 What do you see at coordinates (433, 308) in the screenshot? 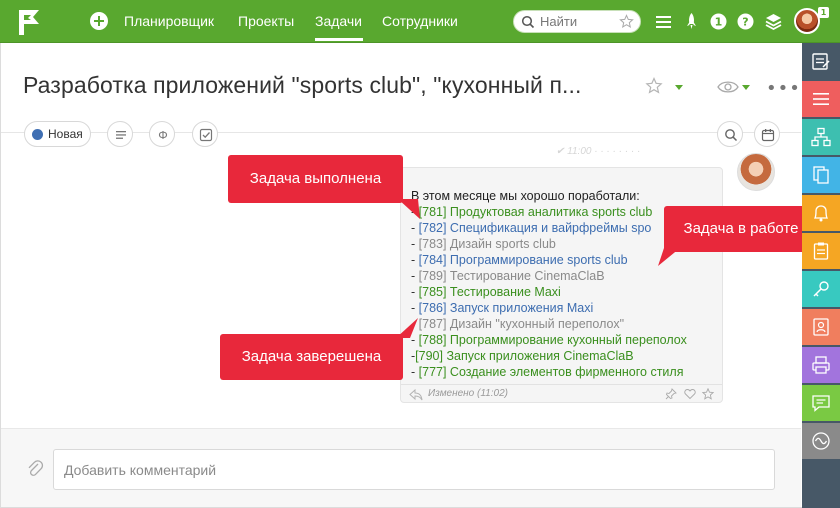
I see `task-id: [786]` at bounding box center [433, 308].